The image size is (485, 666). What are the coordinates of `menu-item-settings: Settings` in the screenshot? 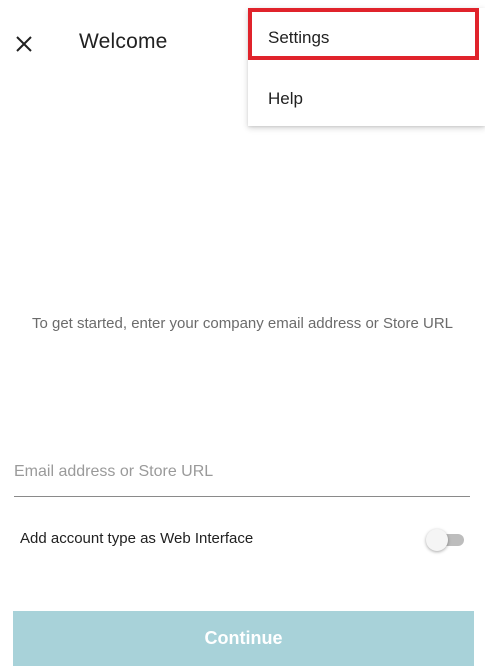 It's located at (366, 38).